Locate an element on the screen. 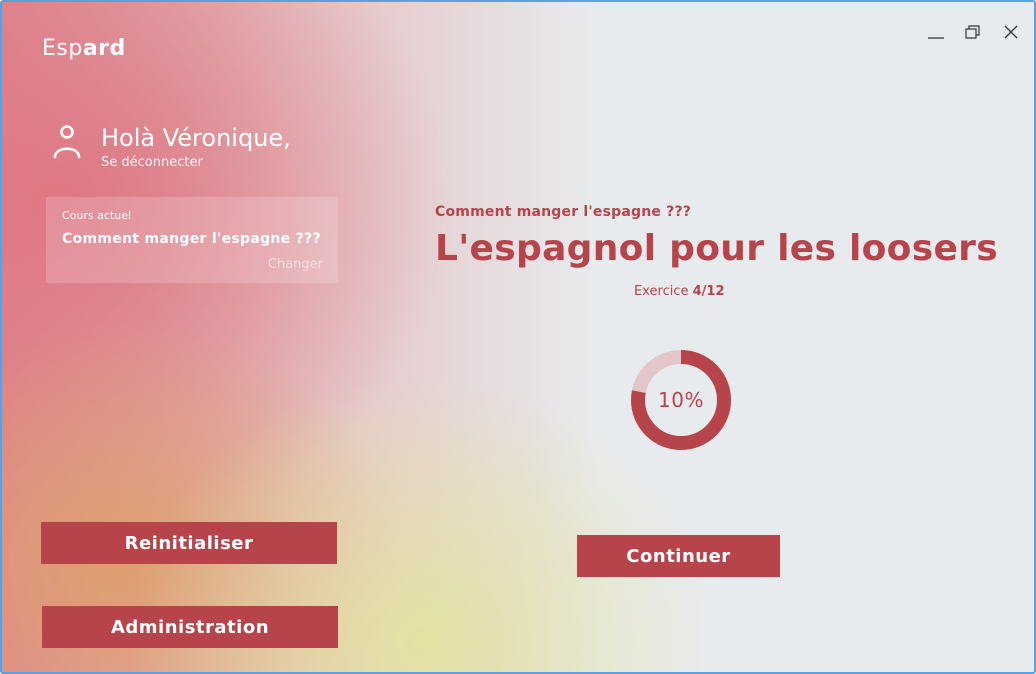 The width and height of the screenshot is (1036, 674). reset-button: Reinitialiser is located at coordinates (189, 543).